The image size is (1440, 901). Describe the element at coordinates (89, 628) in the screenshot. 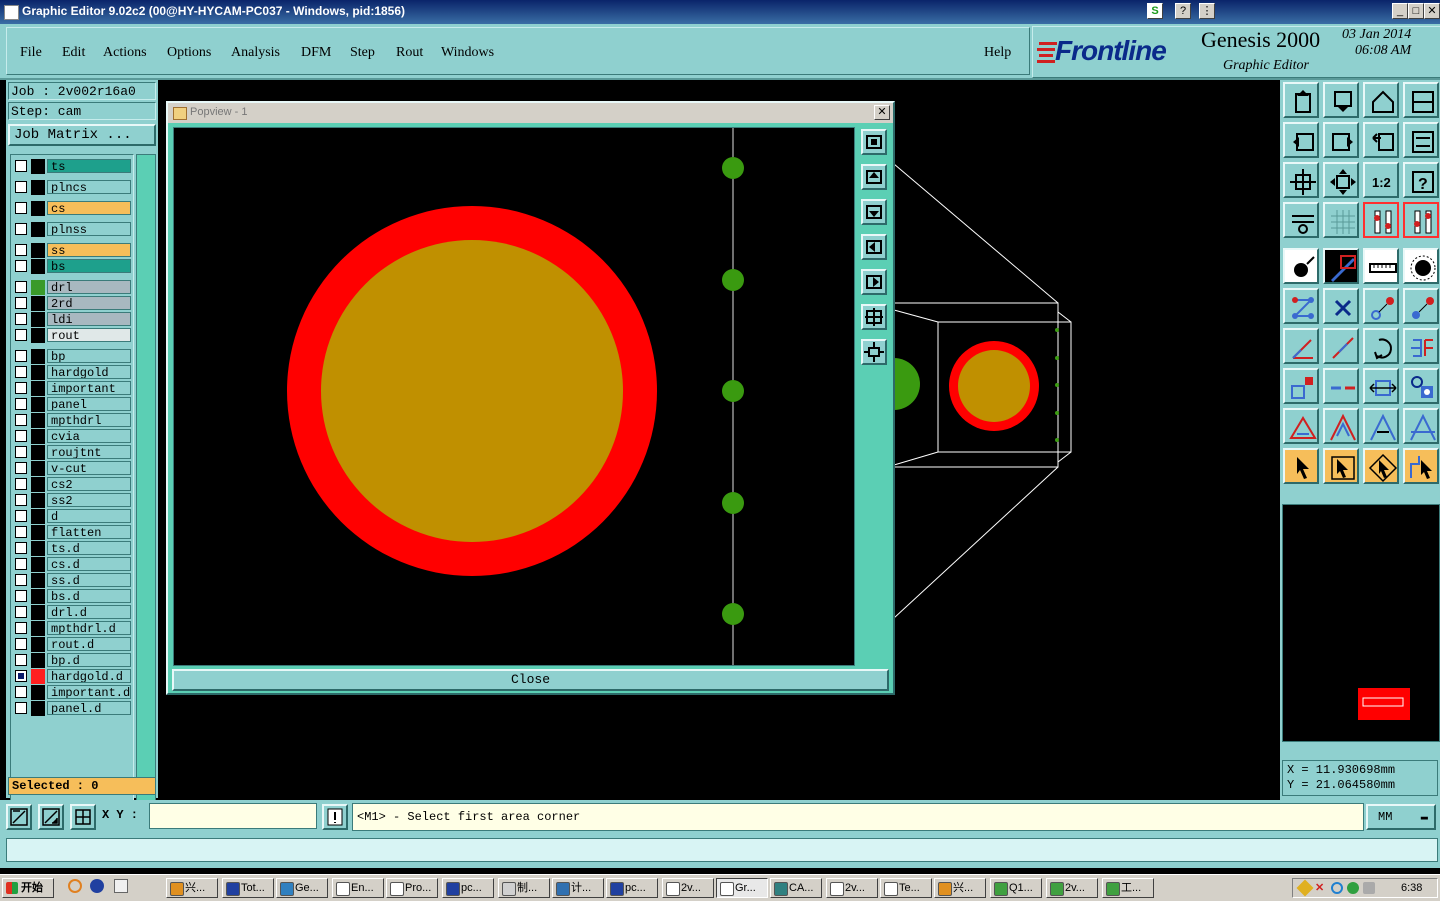

I see `layer-name: mpthdrl.d` at that location.